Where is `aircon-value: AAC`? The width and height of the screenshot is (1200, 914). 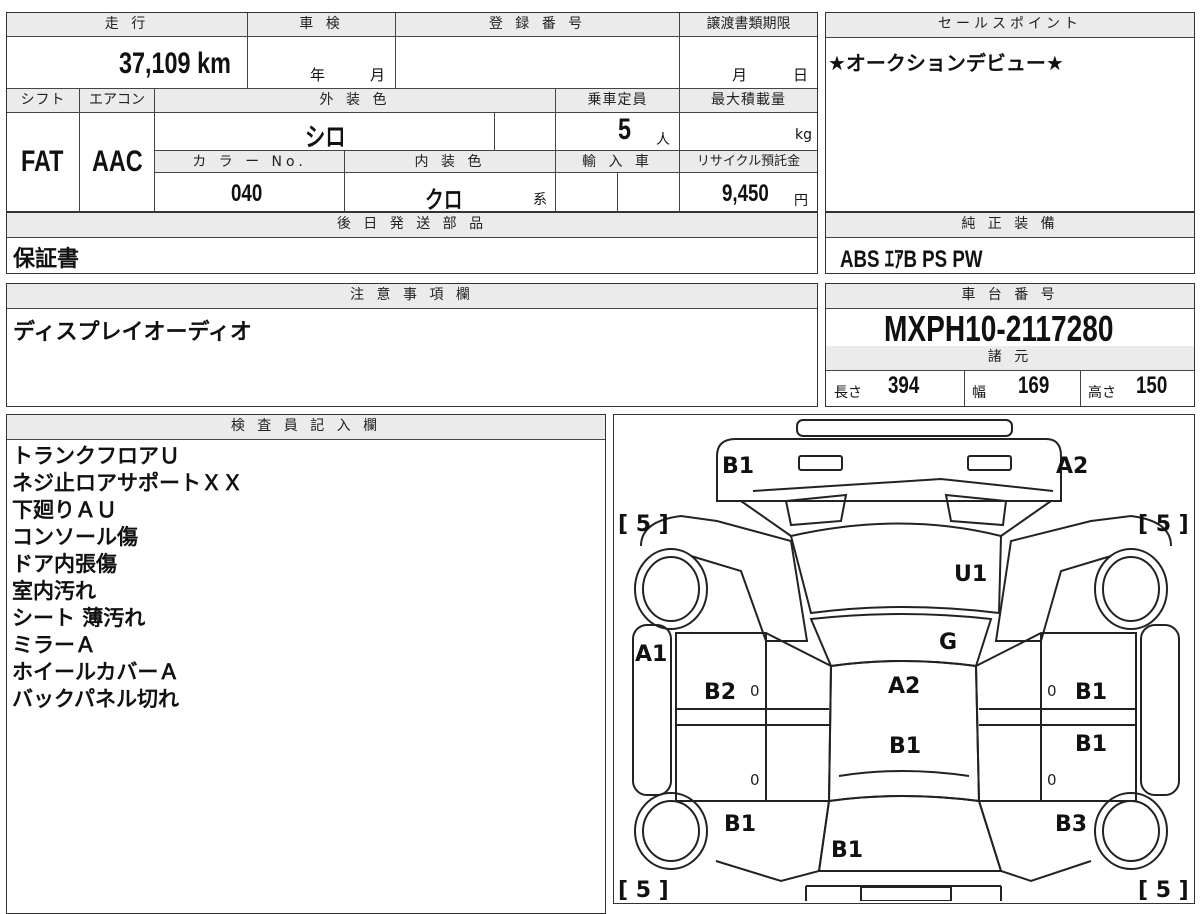
aircon-value: AAC is located at coordinates (117, 161).